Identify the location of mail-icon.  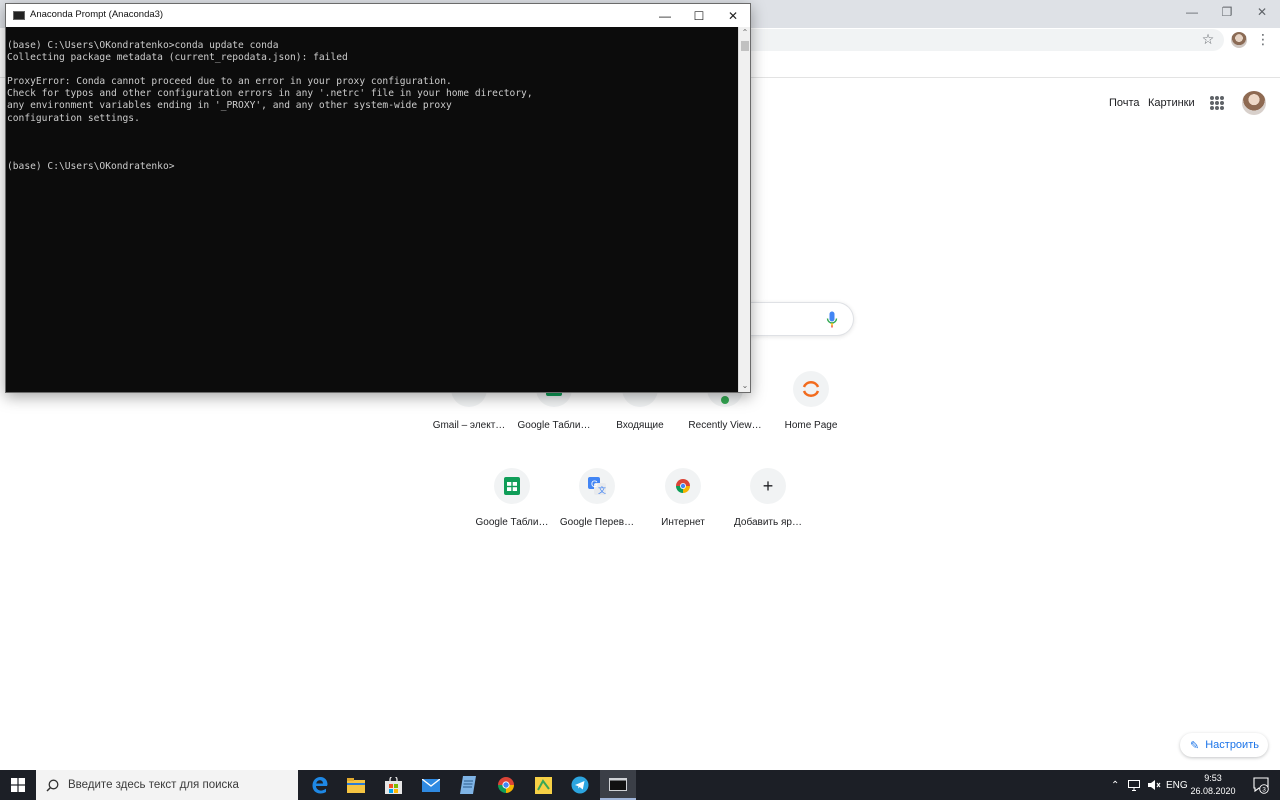
(431, 785).